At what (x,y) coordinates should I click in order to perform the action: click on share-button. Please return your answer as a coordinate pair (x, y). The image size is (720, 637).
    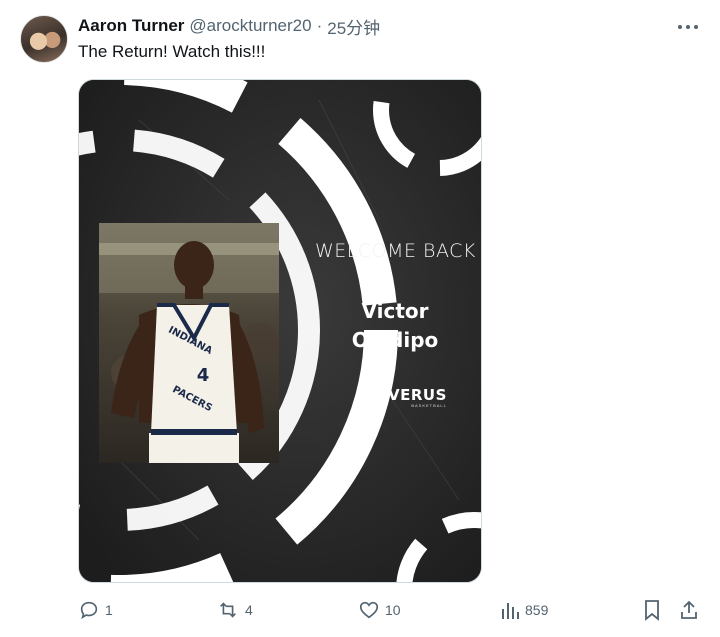
    Looking at the image, I should click on (689, 610).